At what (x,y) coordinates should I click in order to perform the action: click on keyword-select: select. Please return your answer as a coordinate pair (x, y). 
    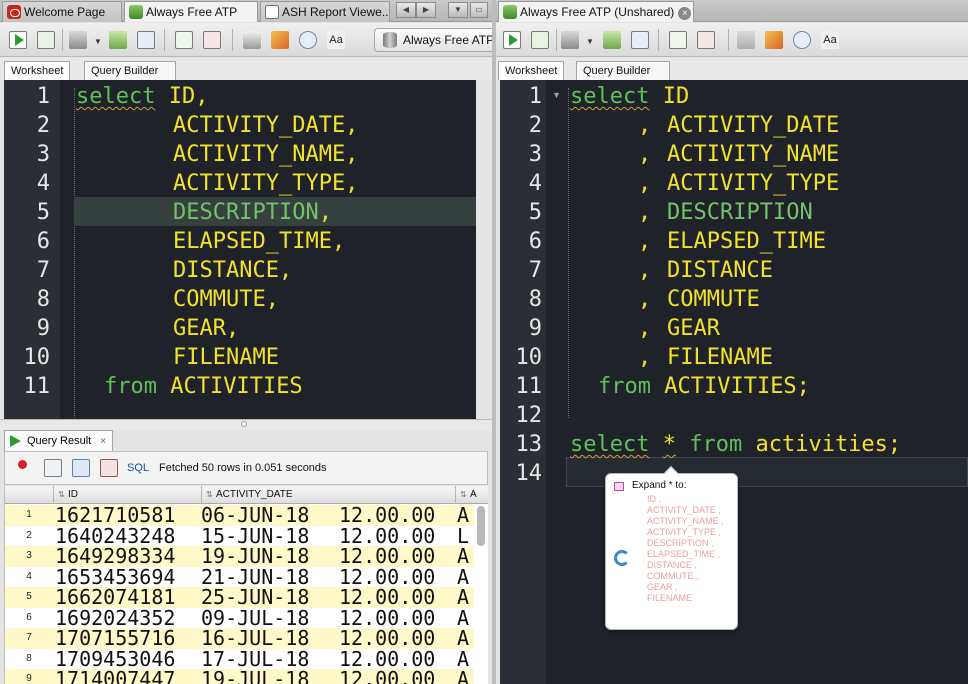
    Looking at the image, I should click on (610, 96).